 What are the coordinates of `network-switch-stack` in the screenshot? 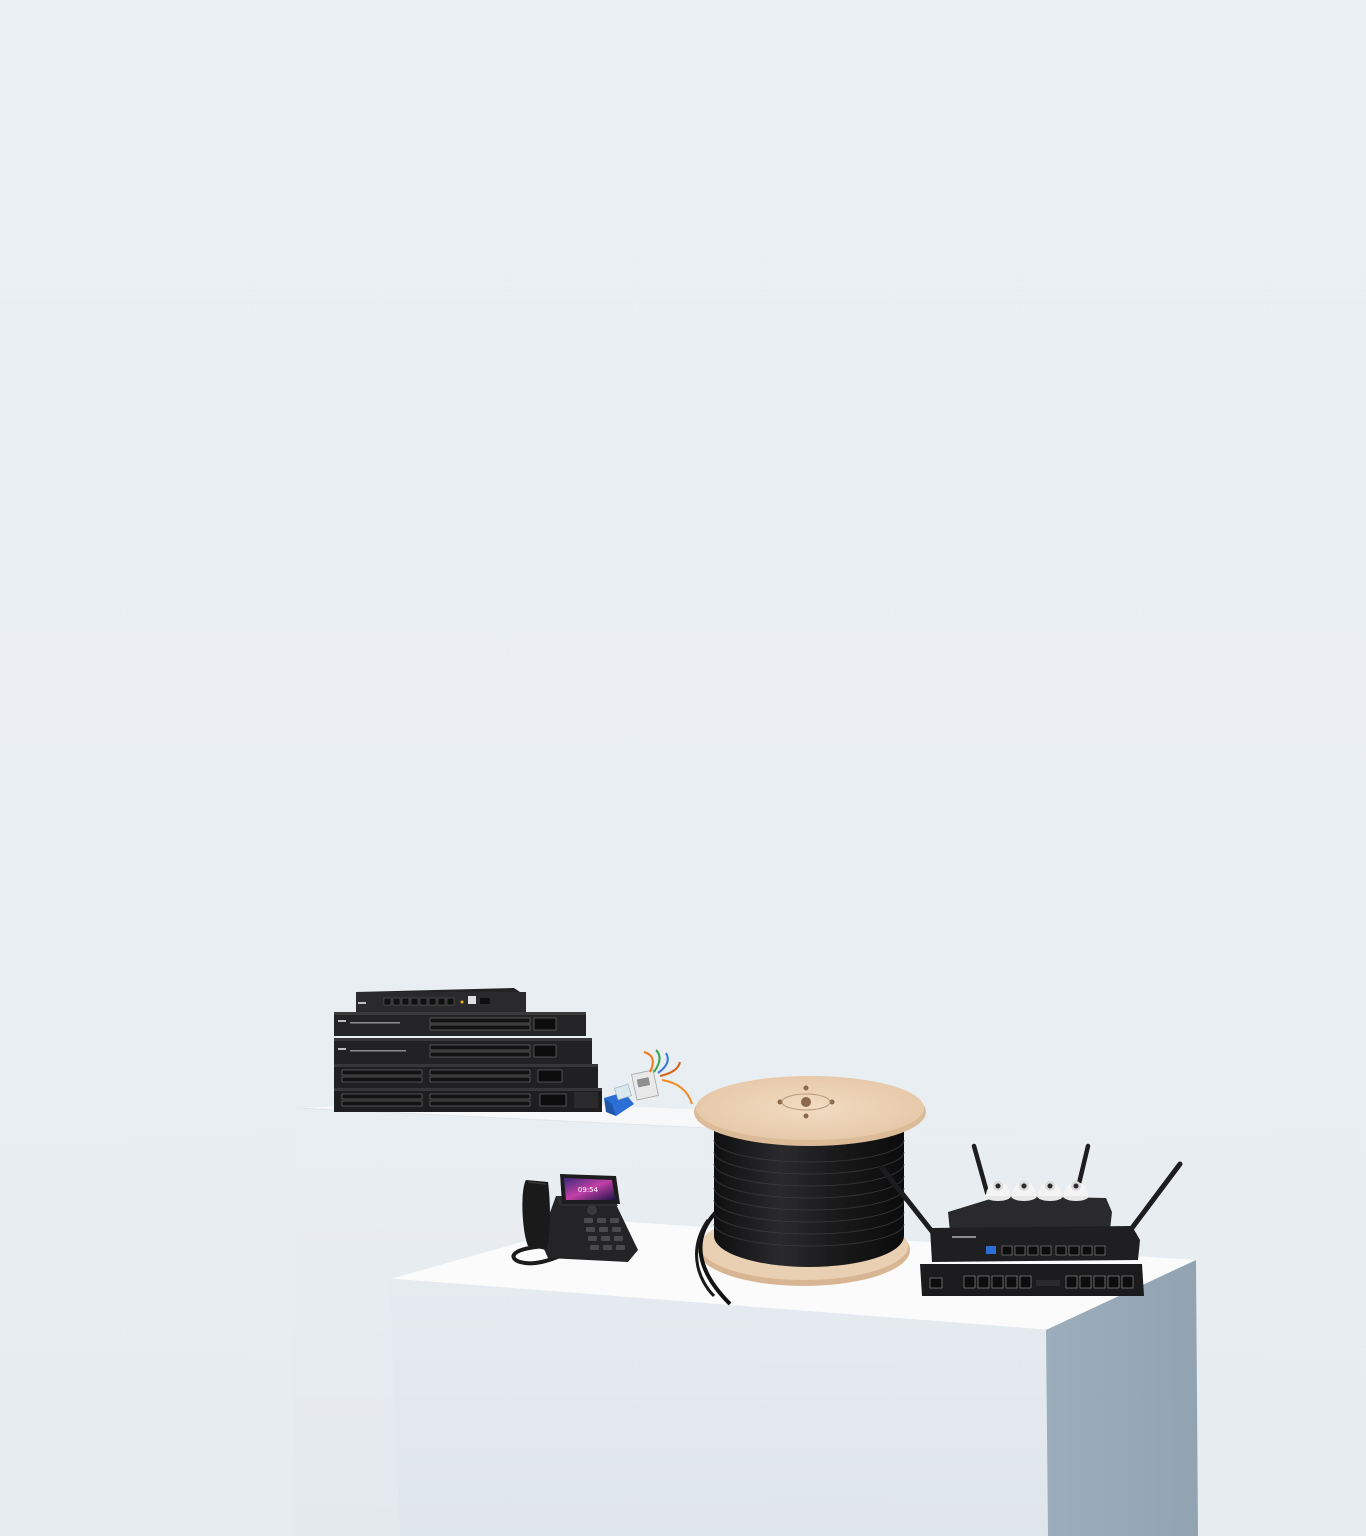 It's located at (468, 1050).